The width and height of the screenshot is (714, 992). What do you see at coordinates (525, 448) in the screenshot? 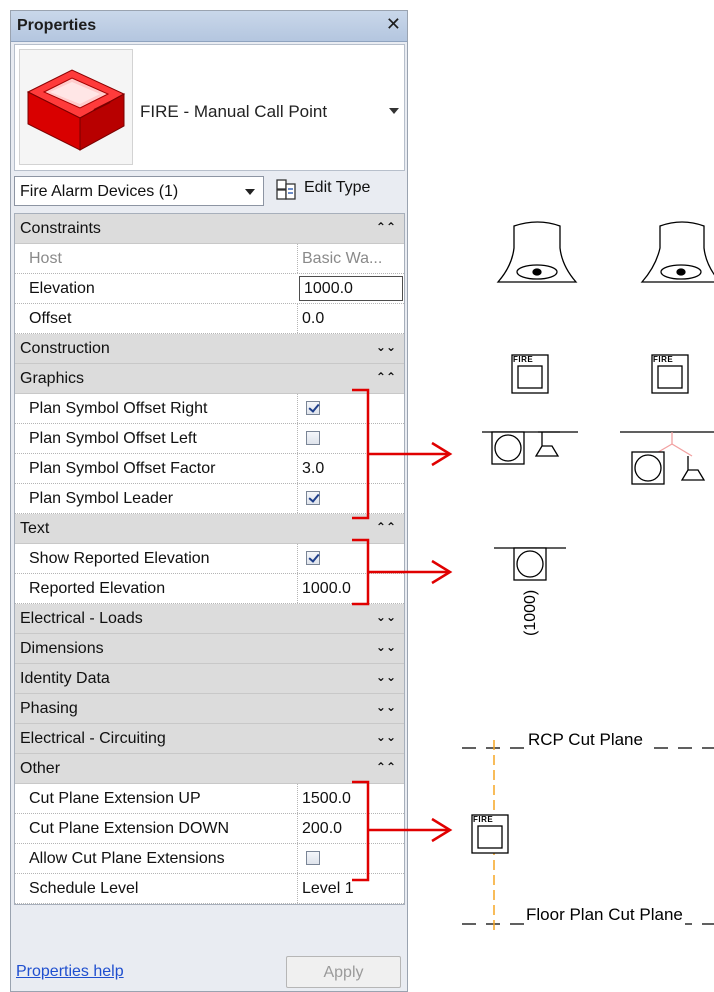
I see `offset-right-symbols` at bounding box center [525, 448].